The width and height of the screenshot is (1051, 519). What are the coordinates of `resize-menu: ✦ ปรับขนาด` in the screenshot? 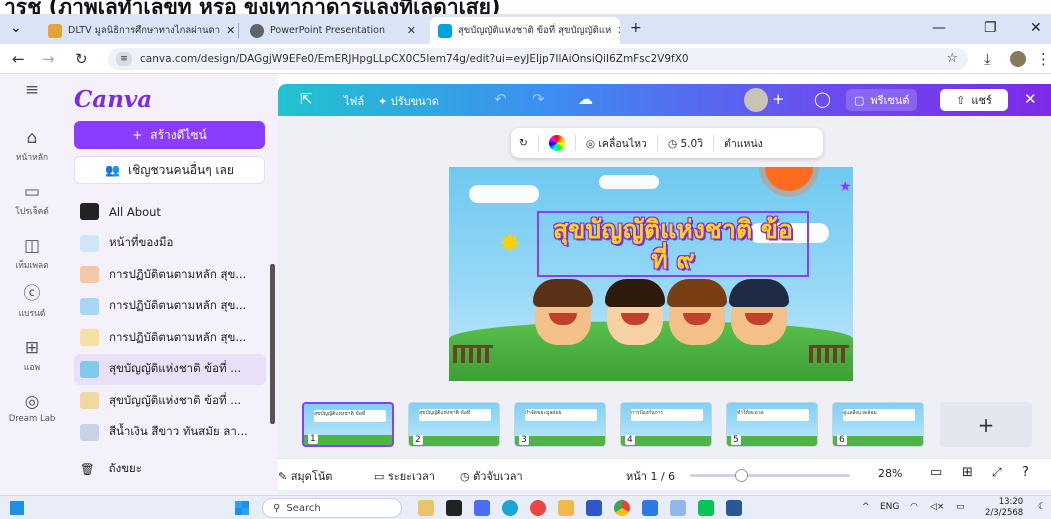 It's located at (408, 101).